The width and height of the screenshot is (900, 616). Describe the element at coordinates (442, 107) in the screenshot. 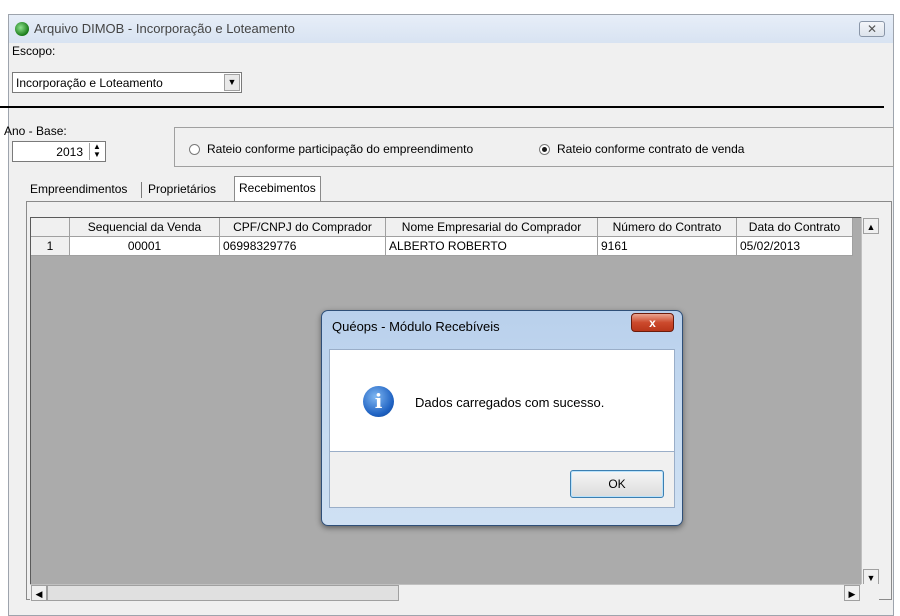

I see `divider` at that location.